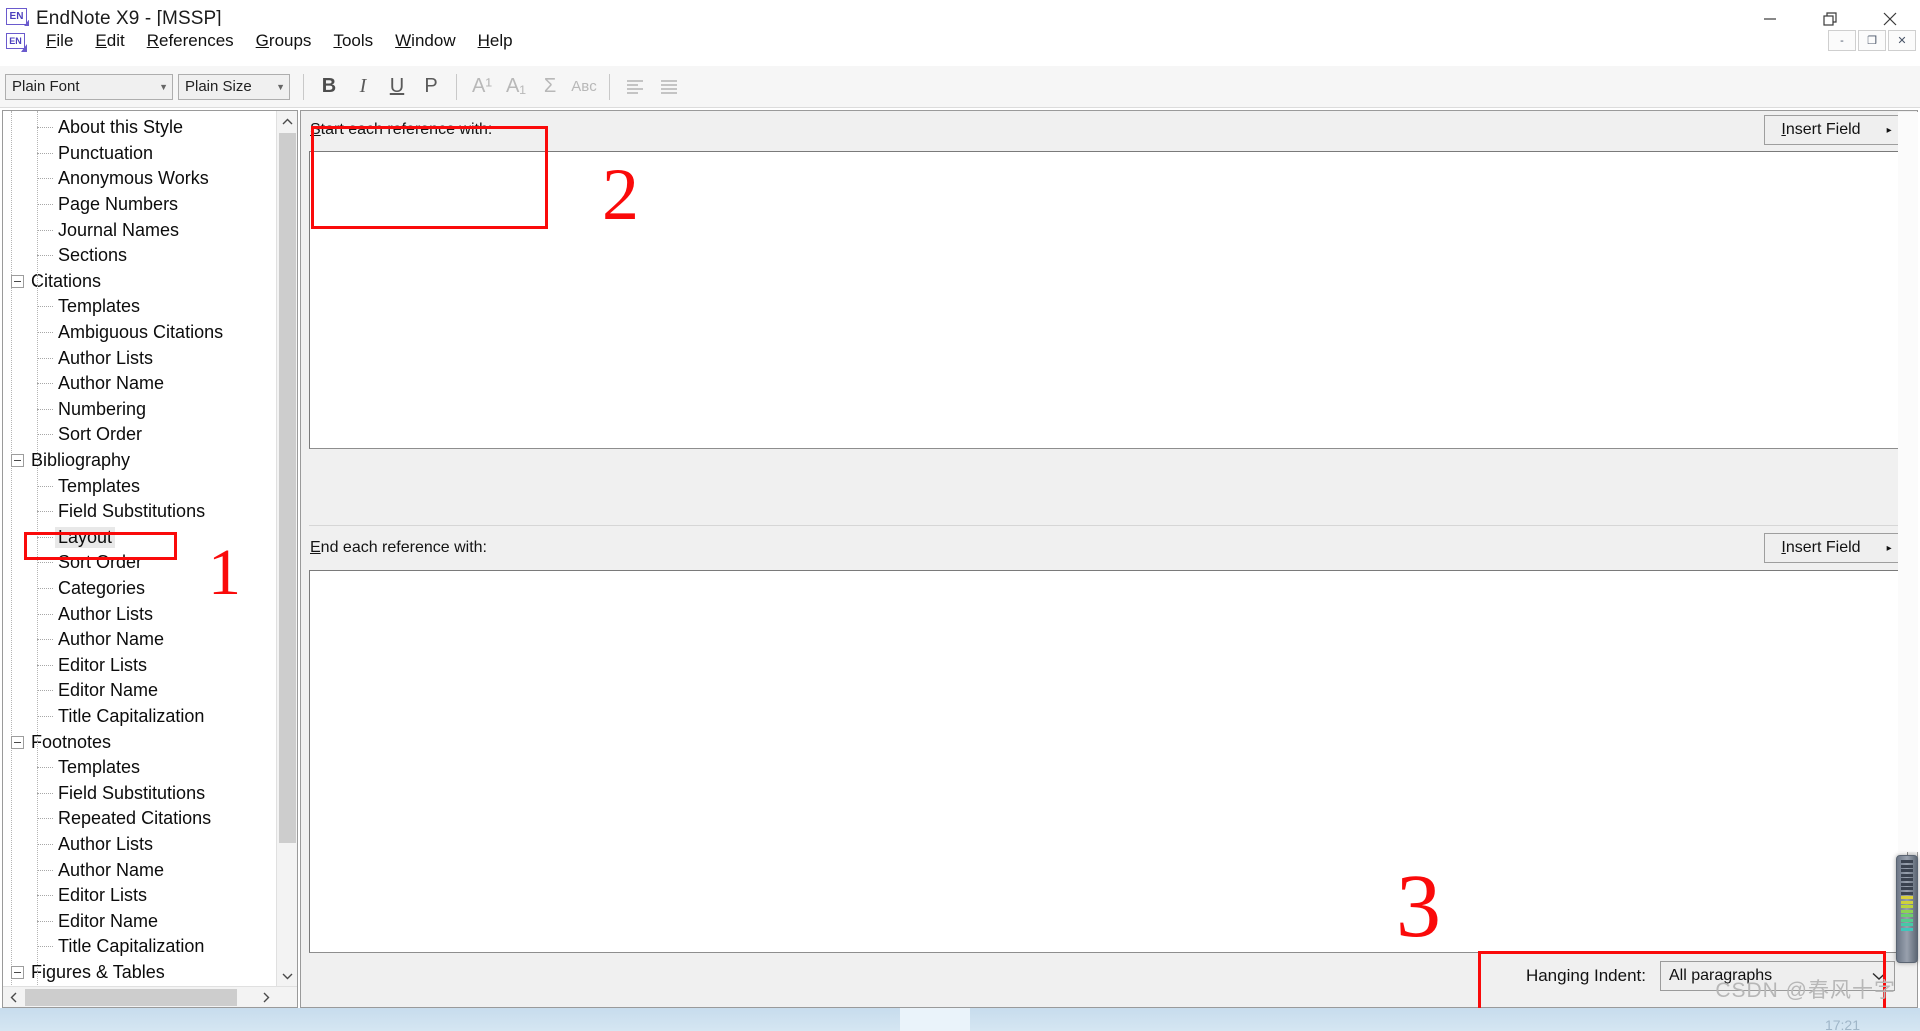 The image size is (1920, 1031). Describe the element at coordinates (265, 997) in the screenshot. I see `scroll-right-icon` at that location.